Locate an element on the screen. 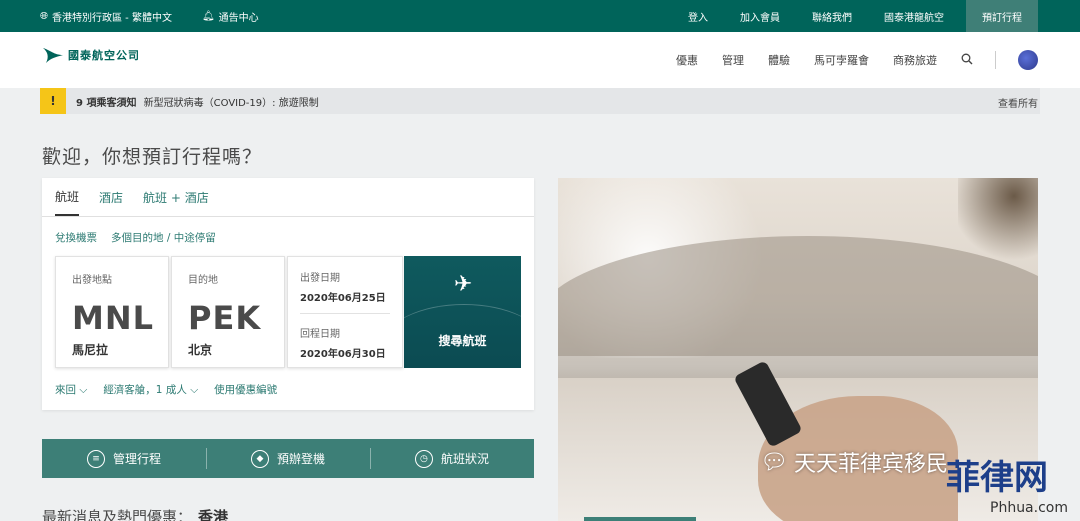 The height and width of the screenshot is (521, 1080). flight-status-button: ◷ 航班狀況 is located at coordinates (452, 458).